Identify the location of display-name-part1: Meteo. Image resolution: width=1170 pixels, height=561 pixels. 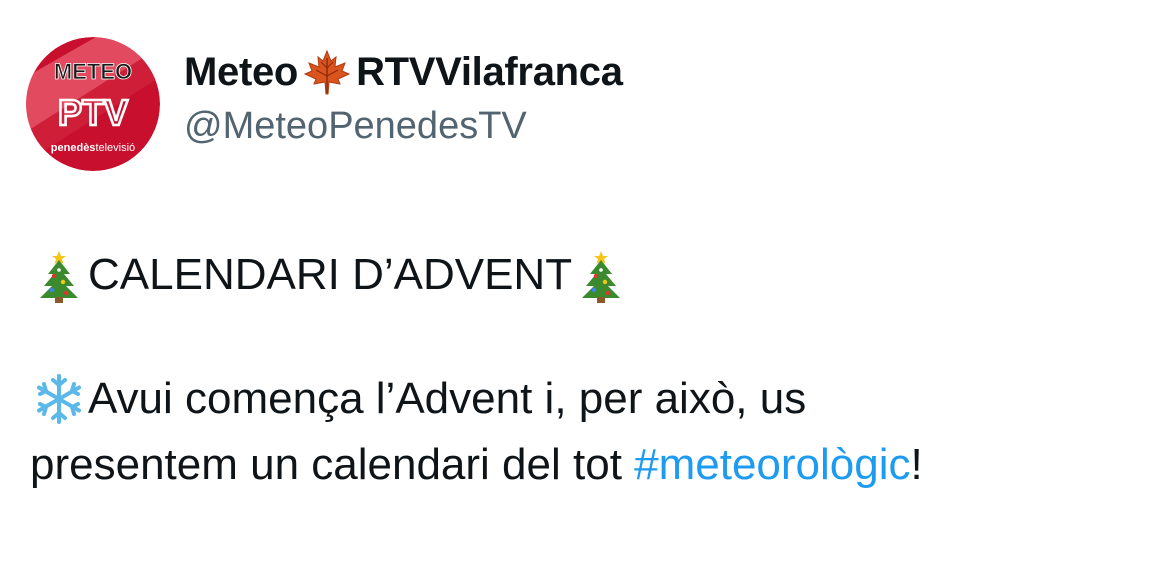
(241, 72).